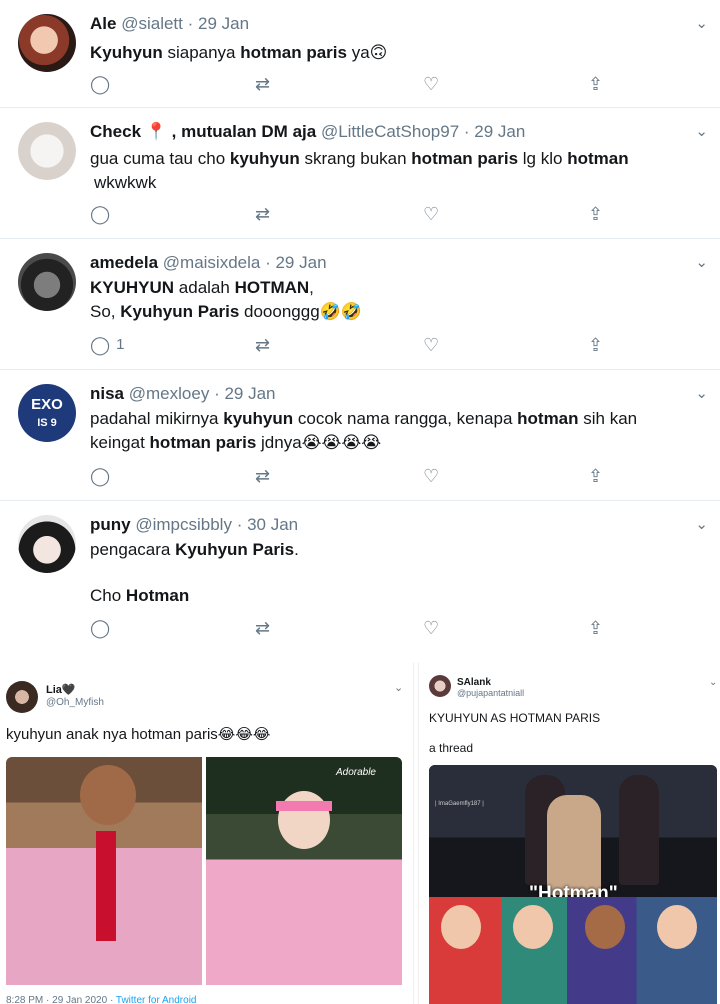 This screenshot has height=1004, width=720. Describe the element at coordinates (474, 682) in the screenshot. I see `author-name: SAlank` at that location.